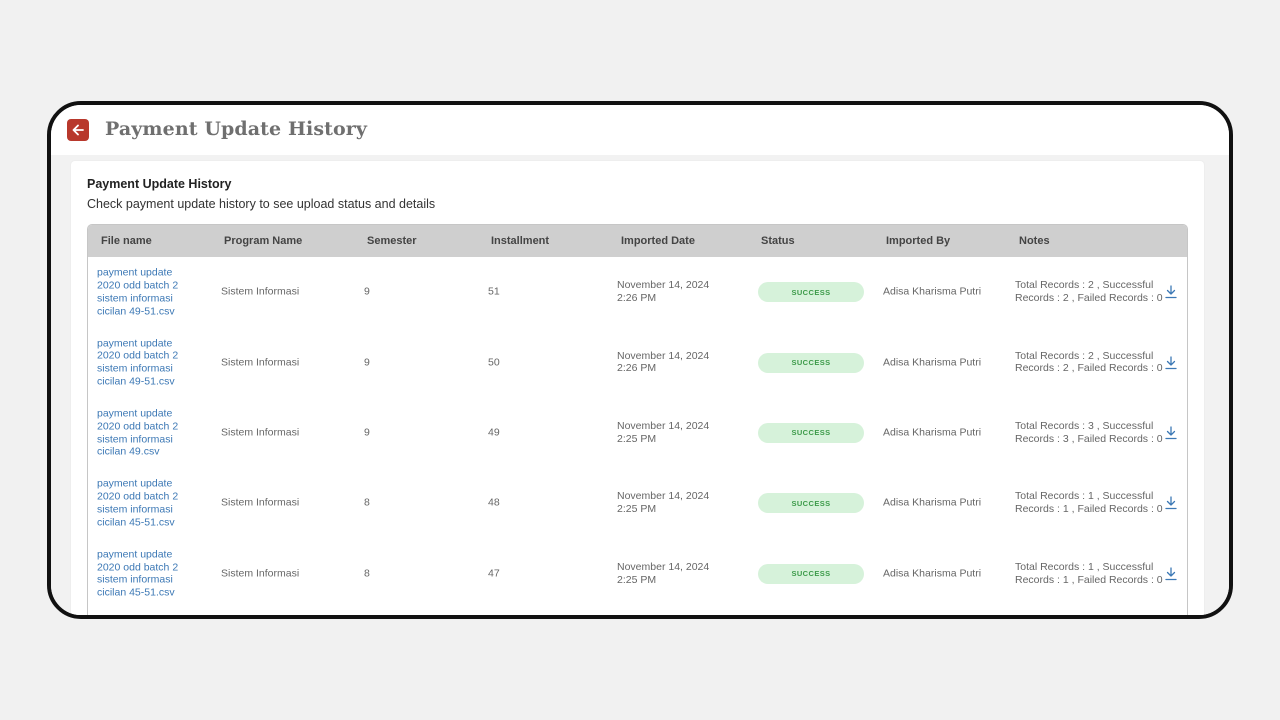 This screenshot has height=720, width=1280. I want to click on column-header-status: Status, so click(778, 241).